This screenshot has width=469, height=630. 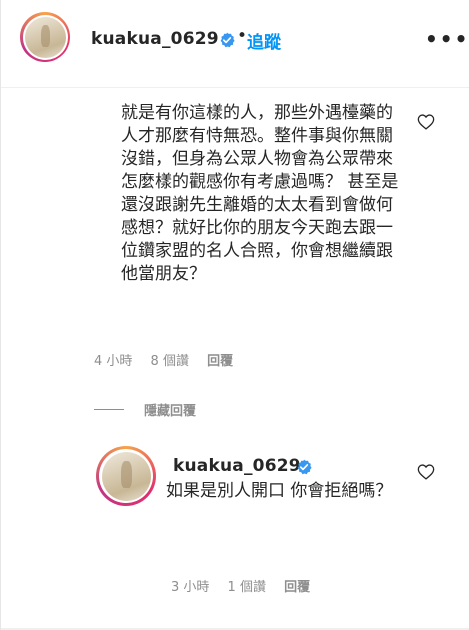 I want to click on reply-likes: 1 個讚, so click(x=247, y=587).